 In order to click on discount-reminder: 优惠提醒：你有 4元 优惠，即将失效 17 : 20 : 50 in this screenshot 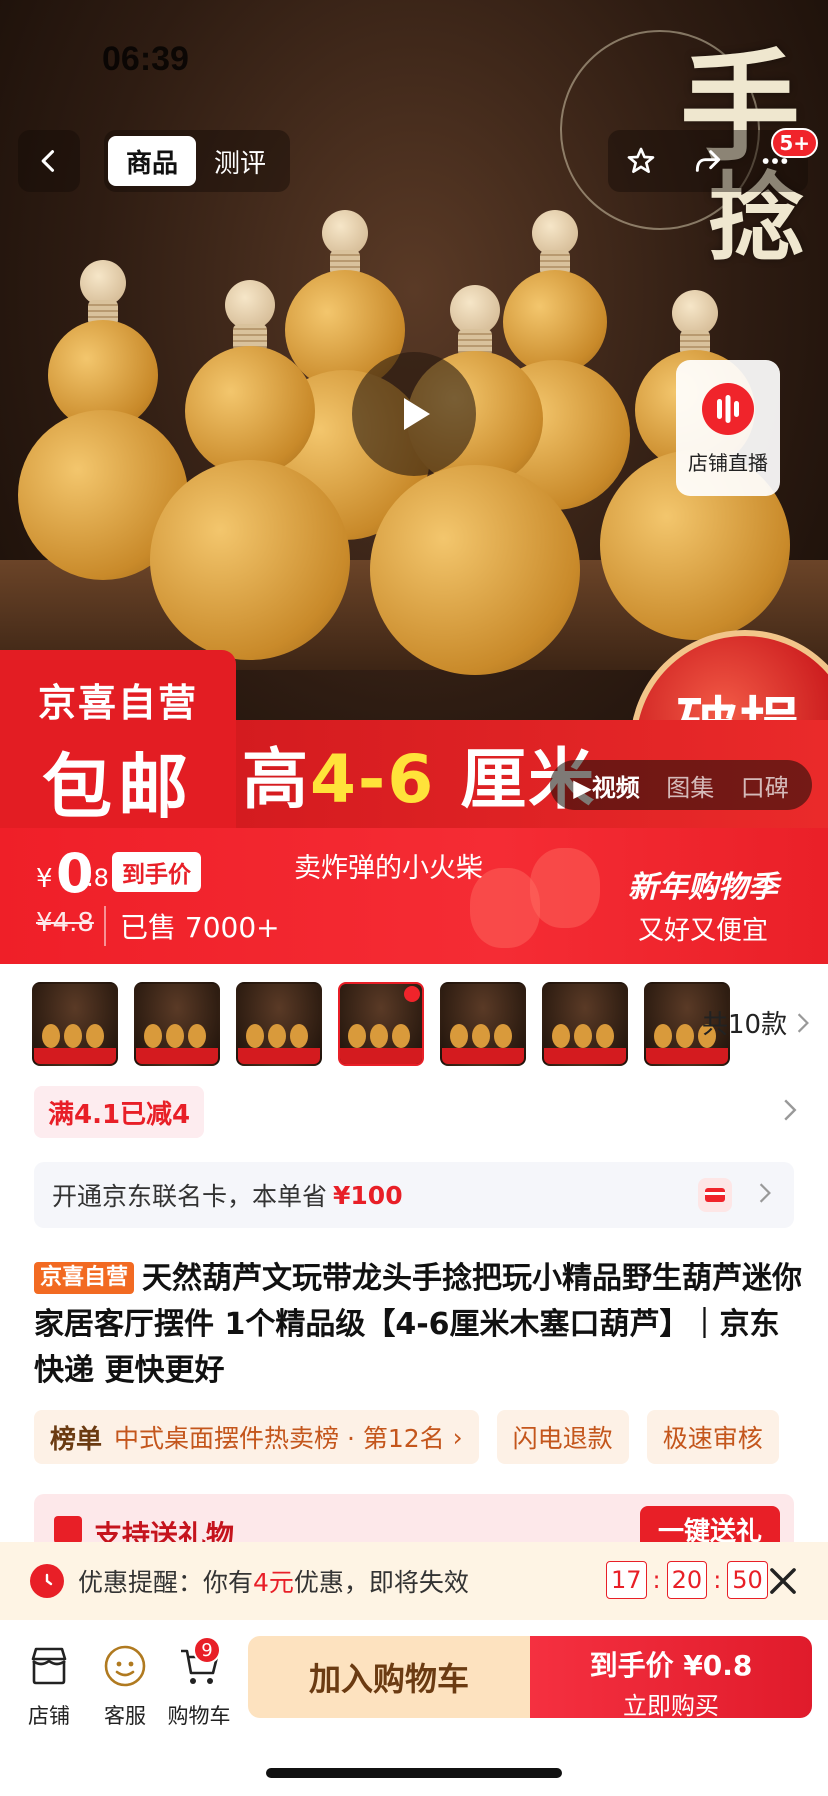, I will do `click(414, 1581)`.